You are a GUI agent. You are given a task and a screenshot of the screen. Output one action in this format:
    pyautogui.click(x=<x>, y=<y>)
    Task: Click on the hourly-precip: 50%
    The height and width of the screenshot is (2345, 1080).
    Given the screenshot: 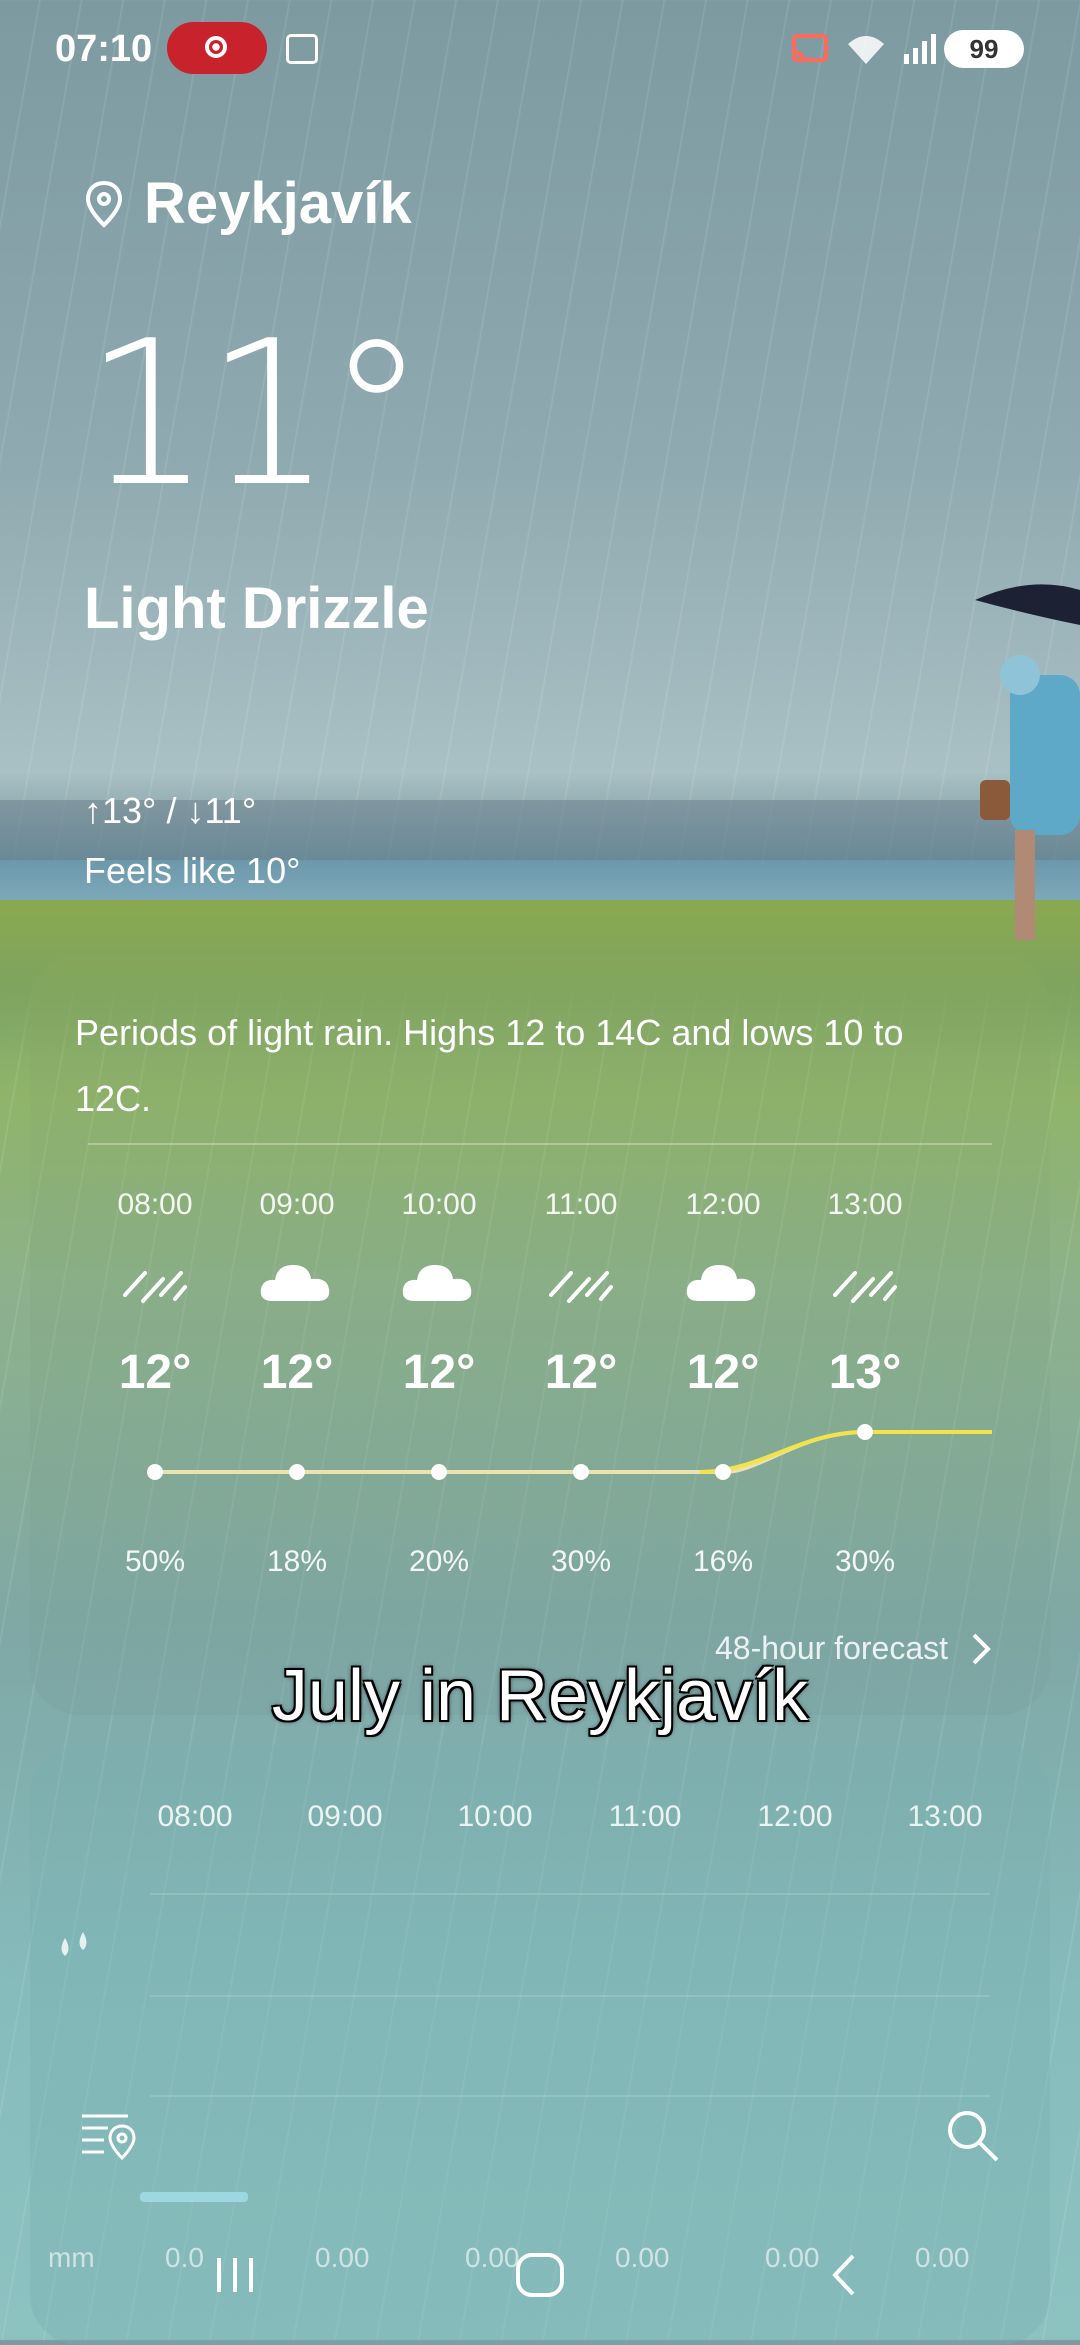 What is the action you would take?
    pyautogui.click(x=155, y=1561)
    